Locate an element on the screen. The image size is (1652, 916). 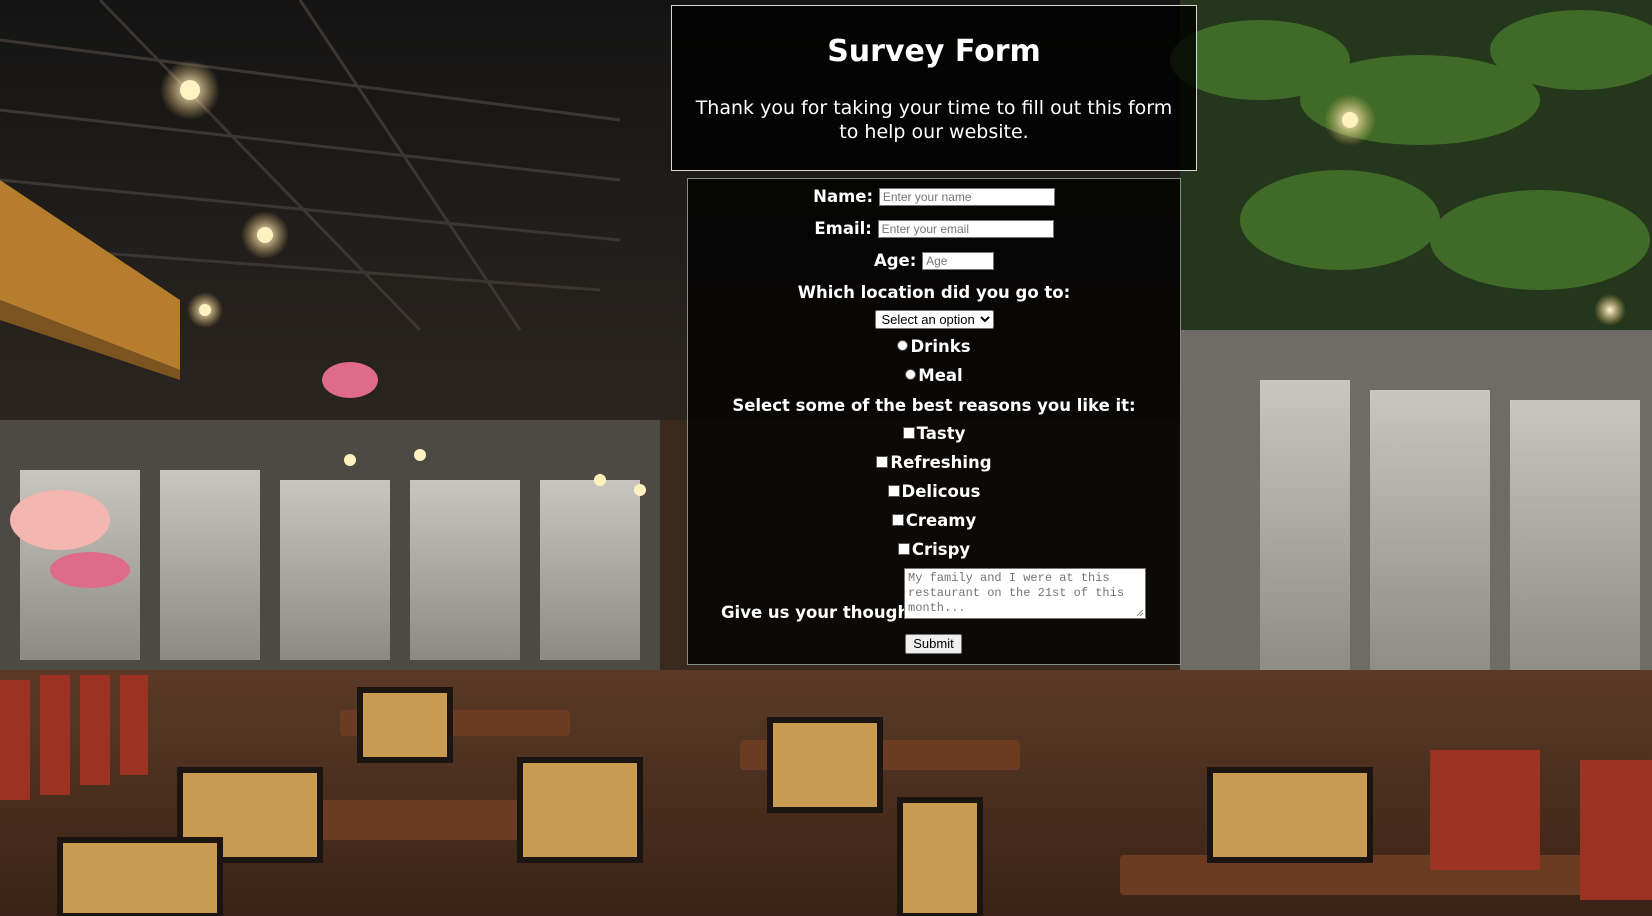
drinks-radio is located at coordinates (903, 345).